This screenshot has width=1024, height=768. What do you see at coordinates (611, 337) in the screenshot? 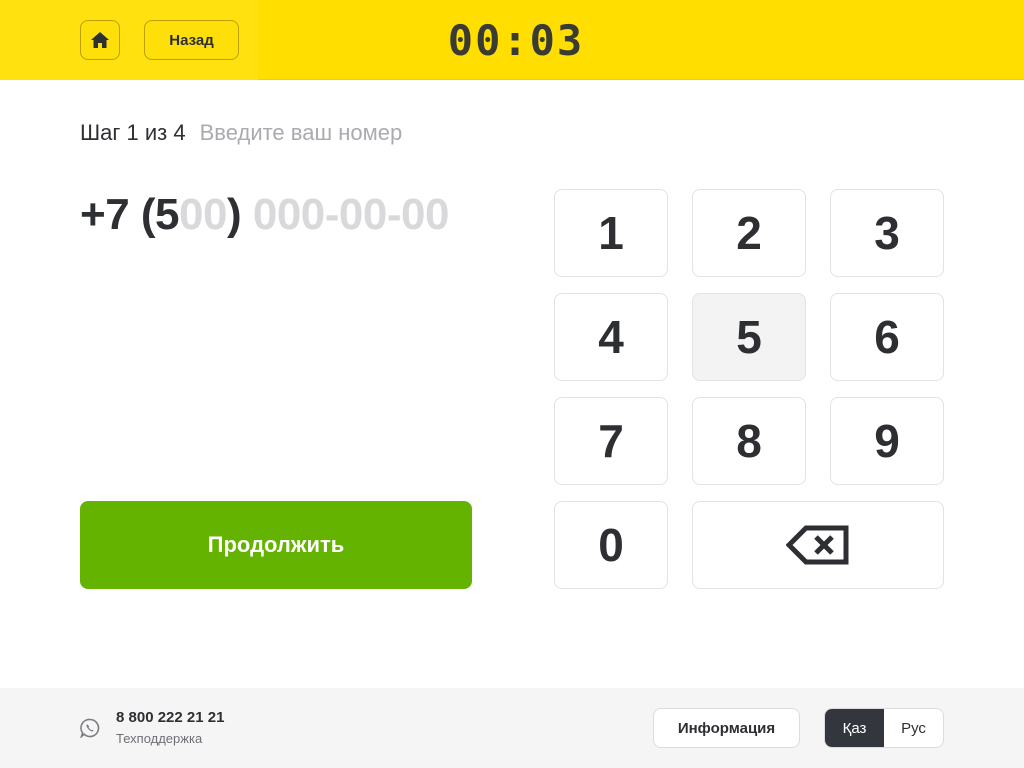
I see `key-4: 4` at bounding box center [611, 337].